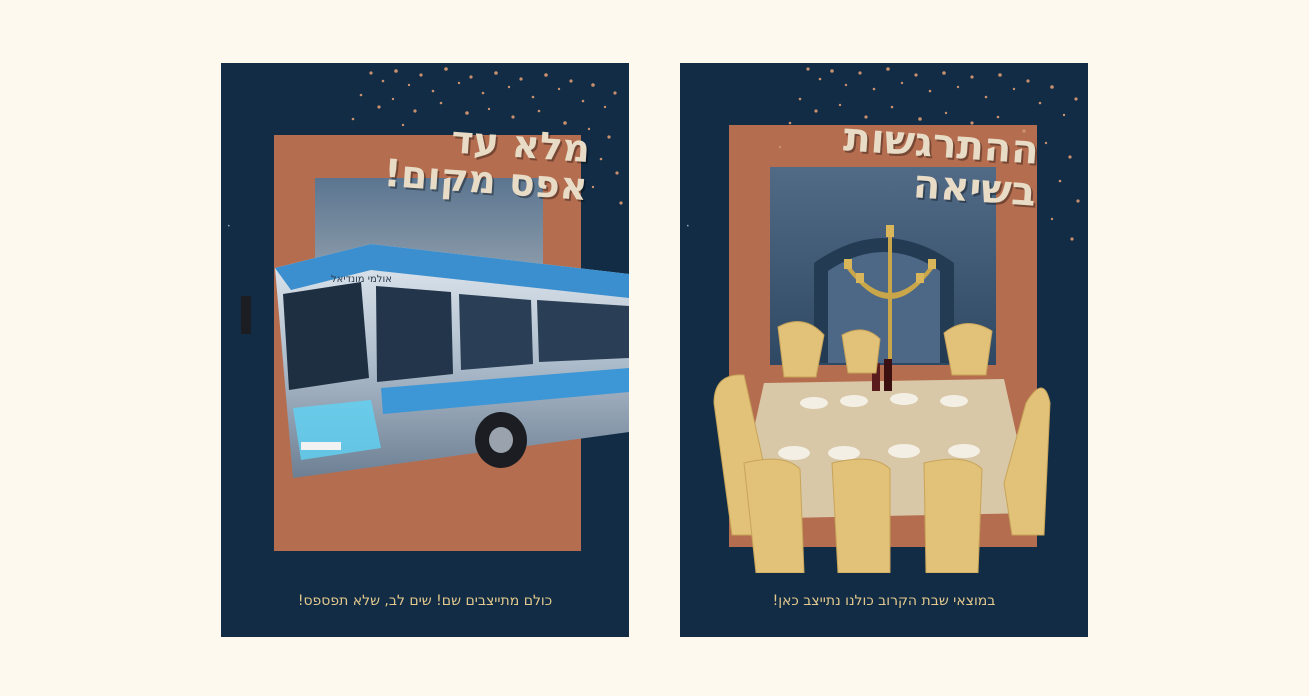 This screenshot has width=1309, height=696. I want to click on headline: ההתרגשות בשיאה, so click(940, 164).